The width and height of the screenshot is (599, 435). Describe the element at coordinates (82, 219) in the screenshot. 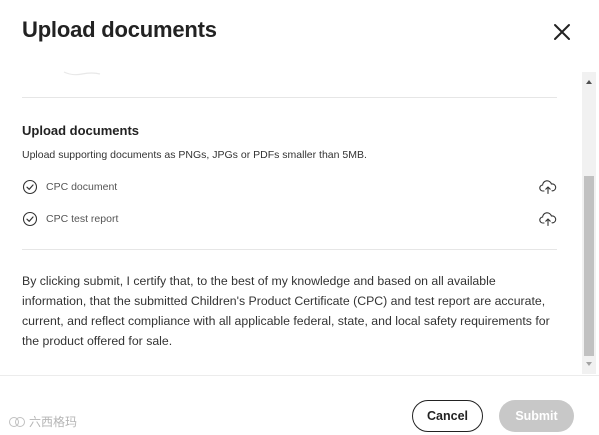

I see `document-label: CPC test report` at that location.